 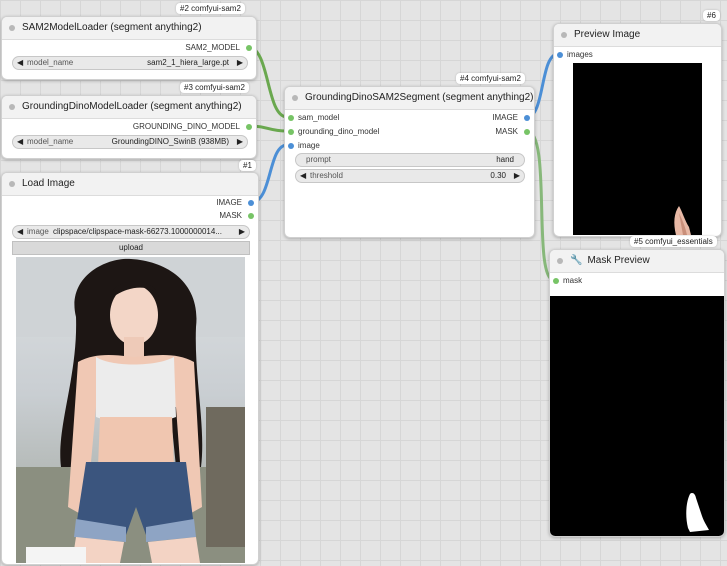 I want to click on node-tag: #3 comfyui-sam2, so click(x=214, y=87).